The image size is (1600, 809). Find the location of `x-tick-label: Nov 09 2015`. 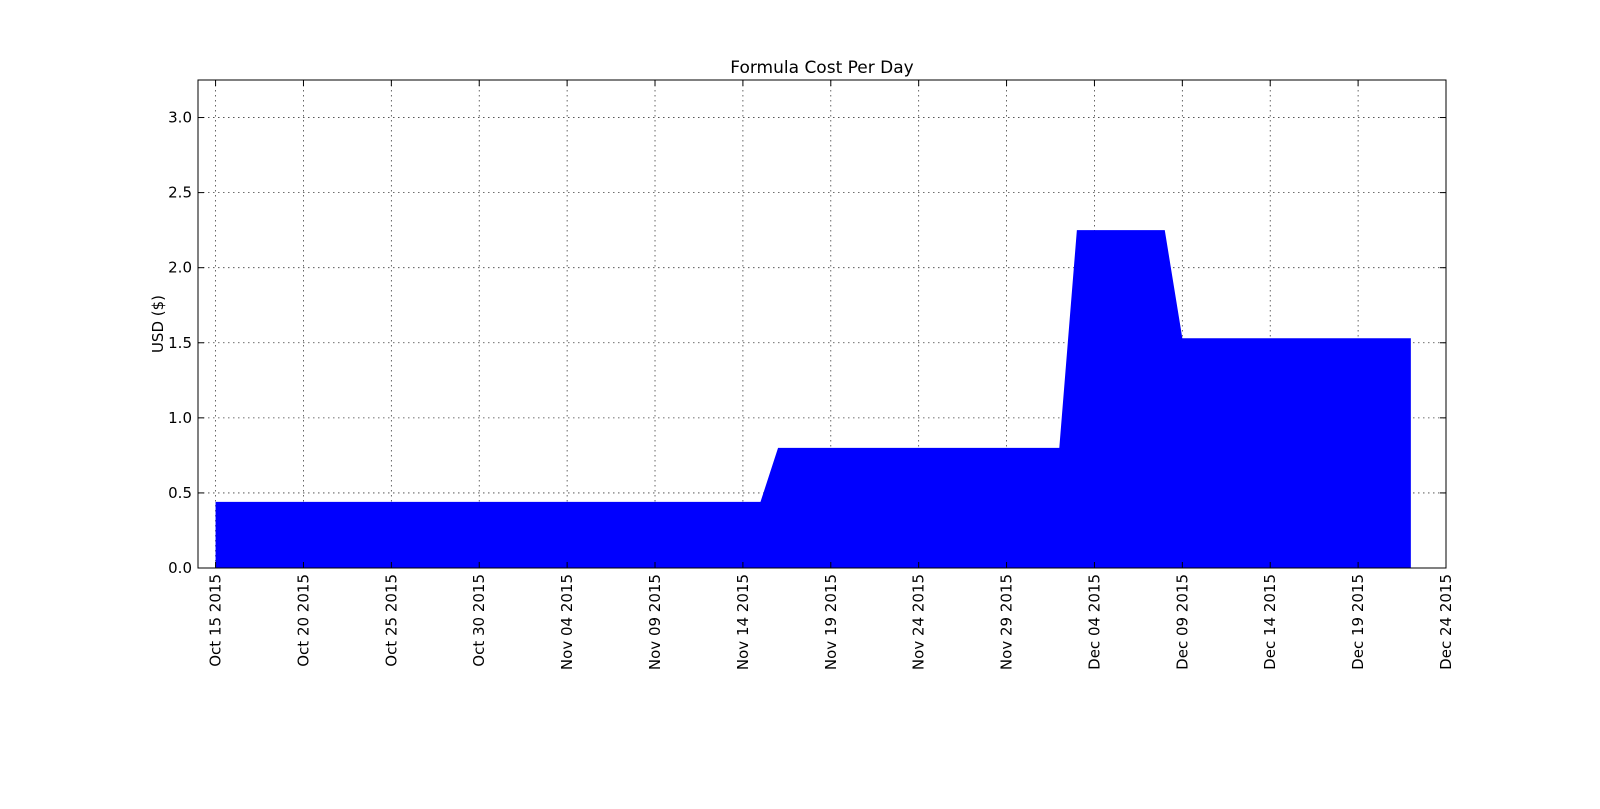

x-tick-label: Nov 09 2015 is located at coordinates (655, 622).